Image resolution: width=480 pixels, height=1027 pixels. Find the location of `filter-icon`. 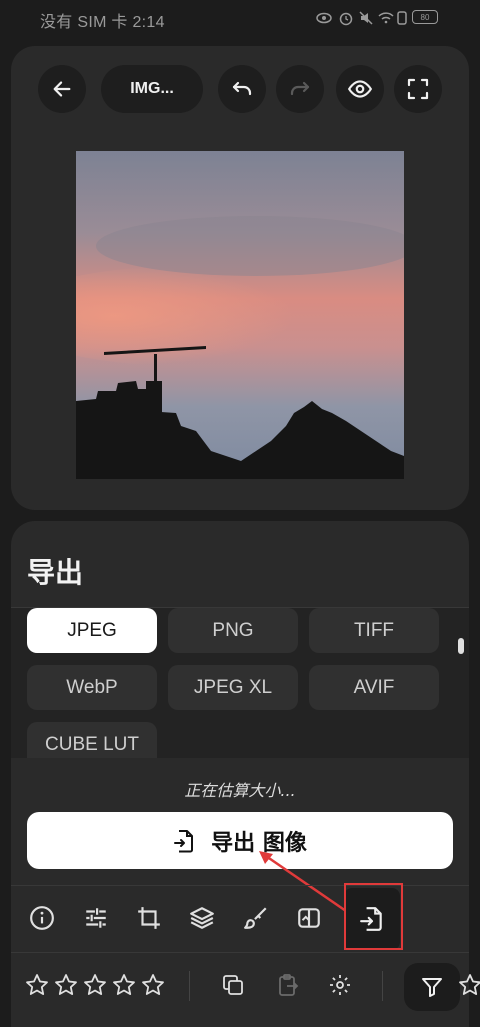

filter-icon is located at coordinates (432, 987).